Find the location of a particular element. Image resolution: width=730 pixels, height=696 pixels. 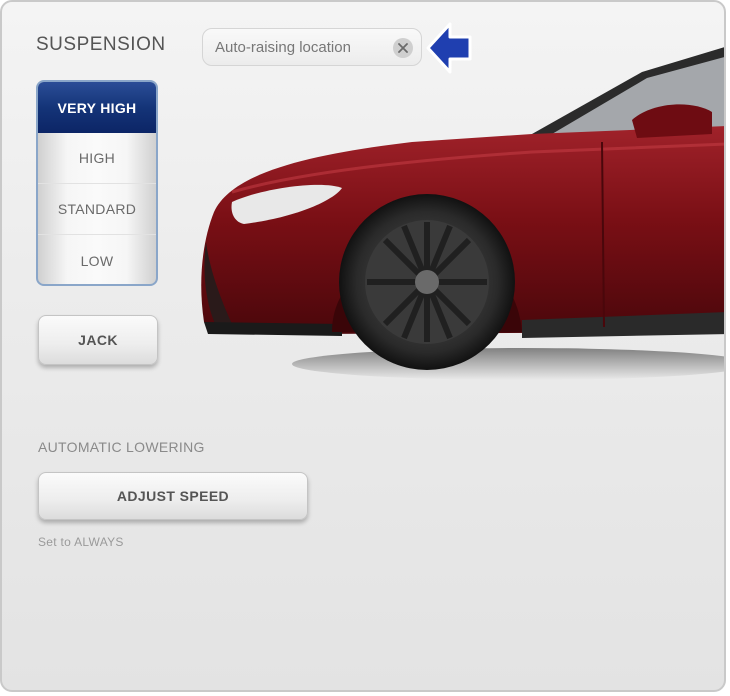

page-title: SUSPENSION is located at coordinates (101, 44).